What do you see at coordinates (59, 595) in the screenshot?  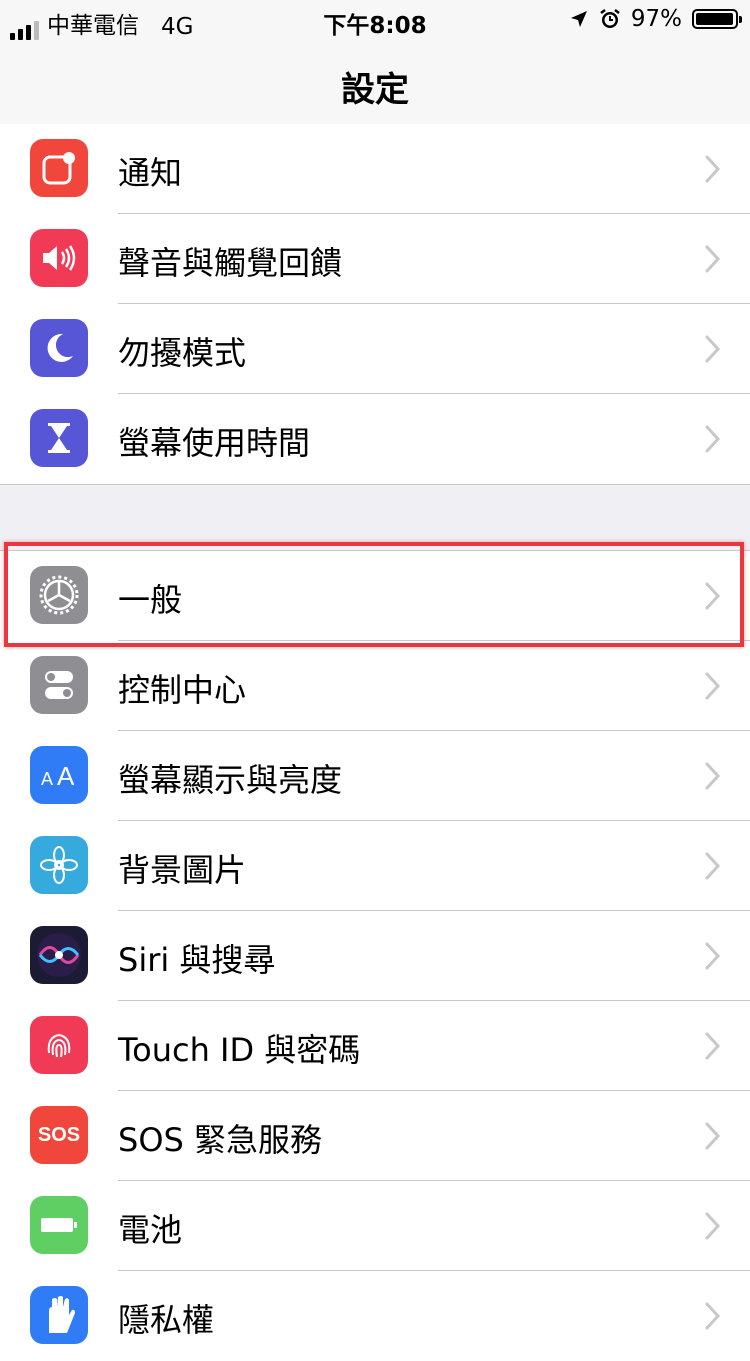 I see `gear-icon` at bounding box center [59, 595].